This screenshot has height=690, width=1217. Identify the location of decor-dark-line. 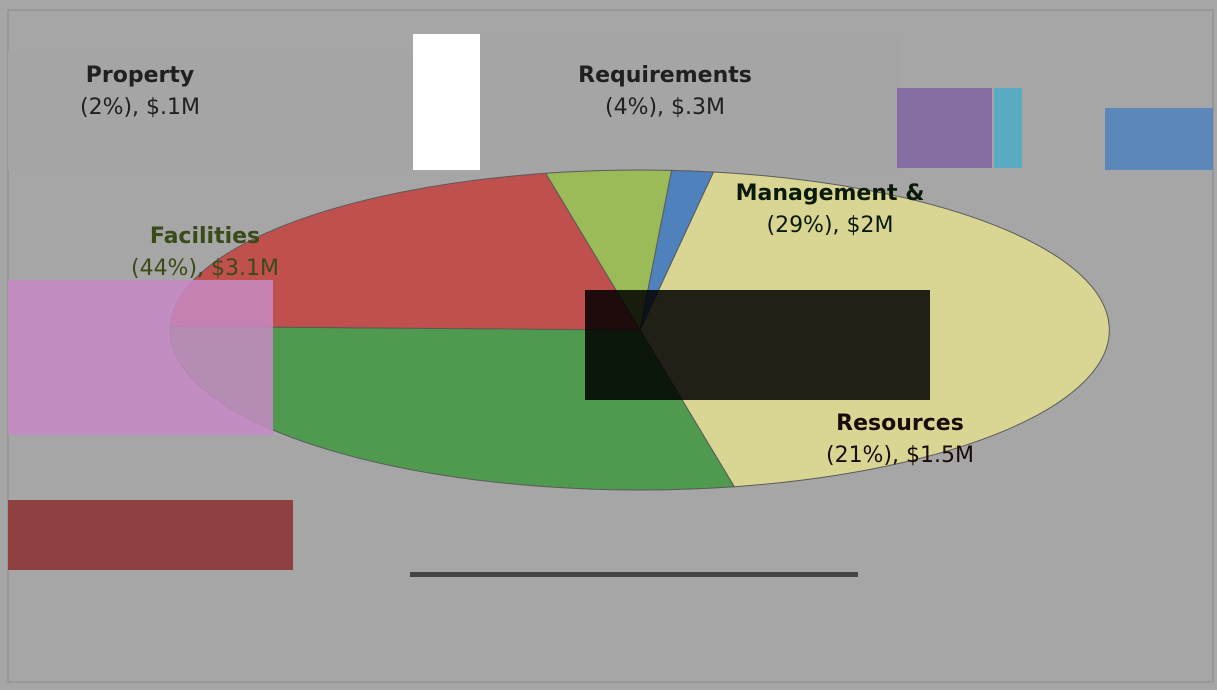
(634, 574).